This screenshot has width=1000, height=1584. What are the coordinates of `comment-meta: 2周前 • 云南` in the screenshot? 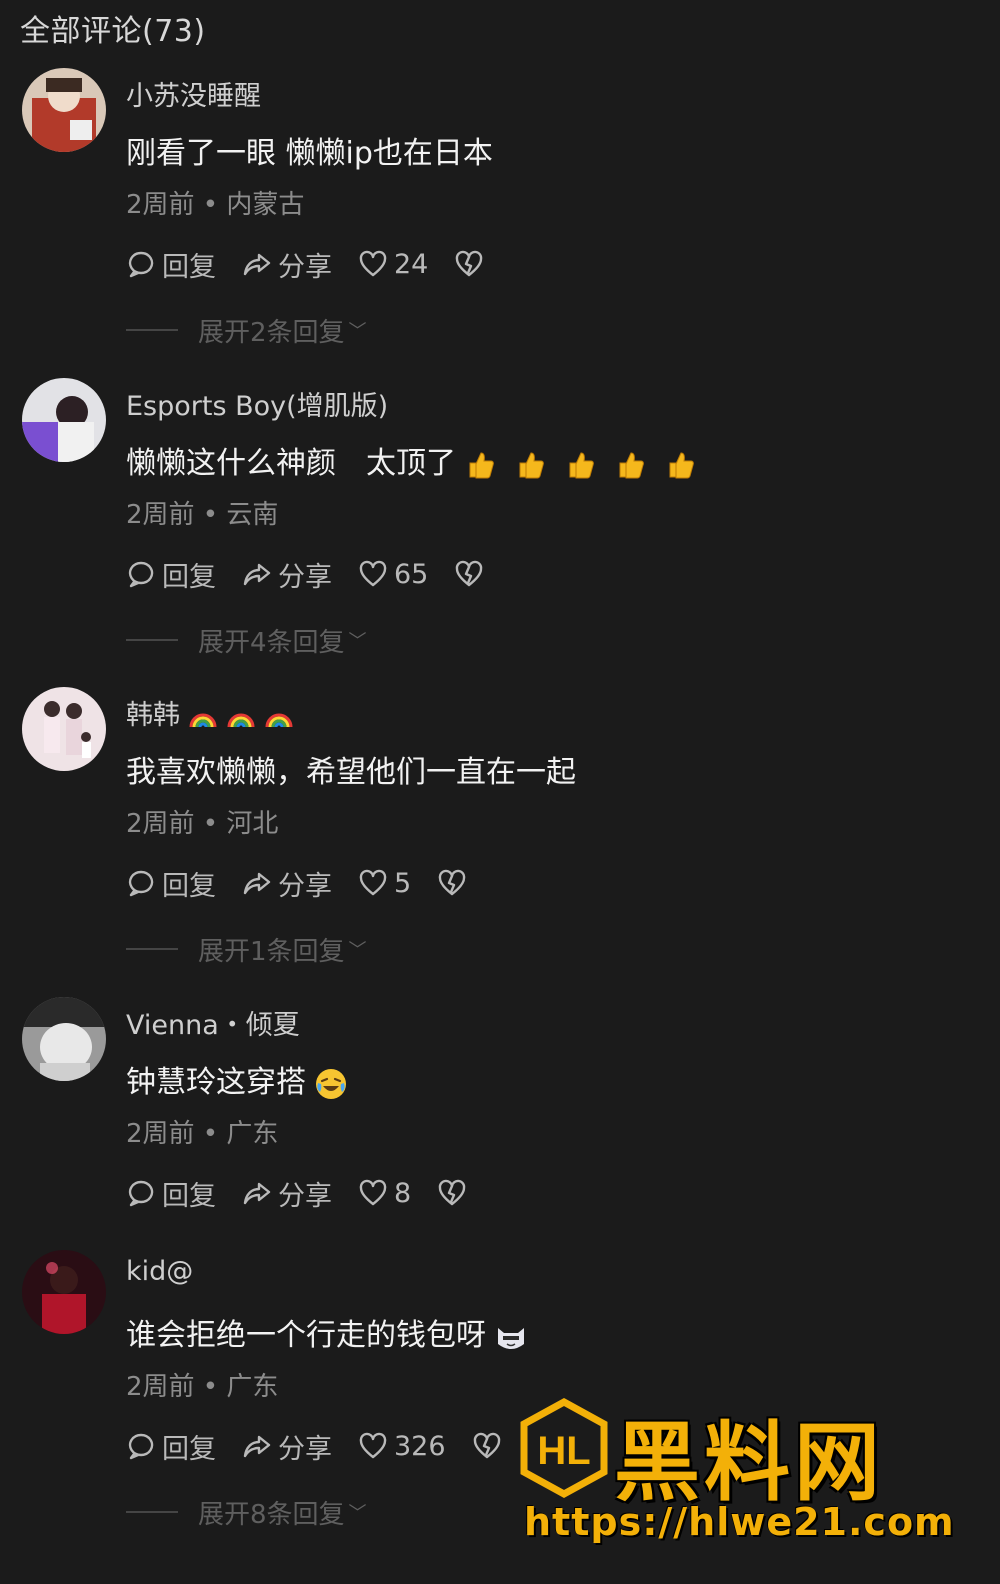 It's located at (202, 515).